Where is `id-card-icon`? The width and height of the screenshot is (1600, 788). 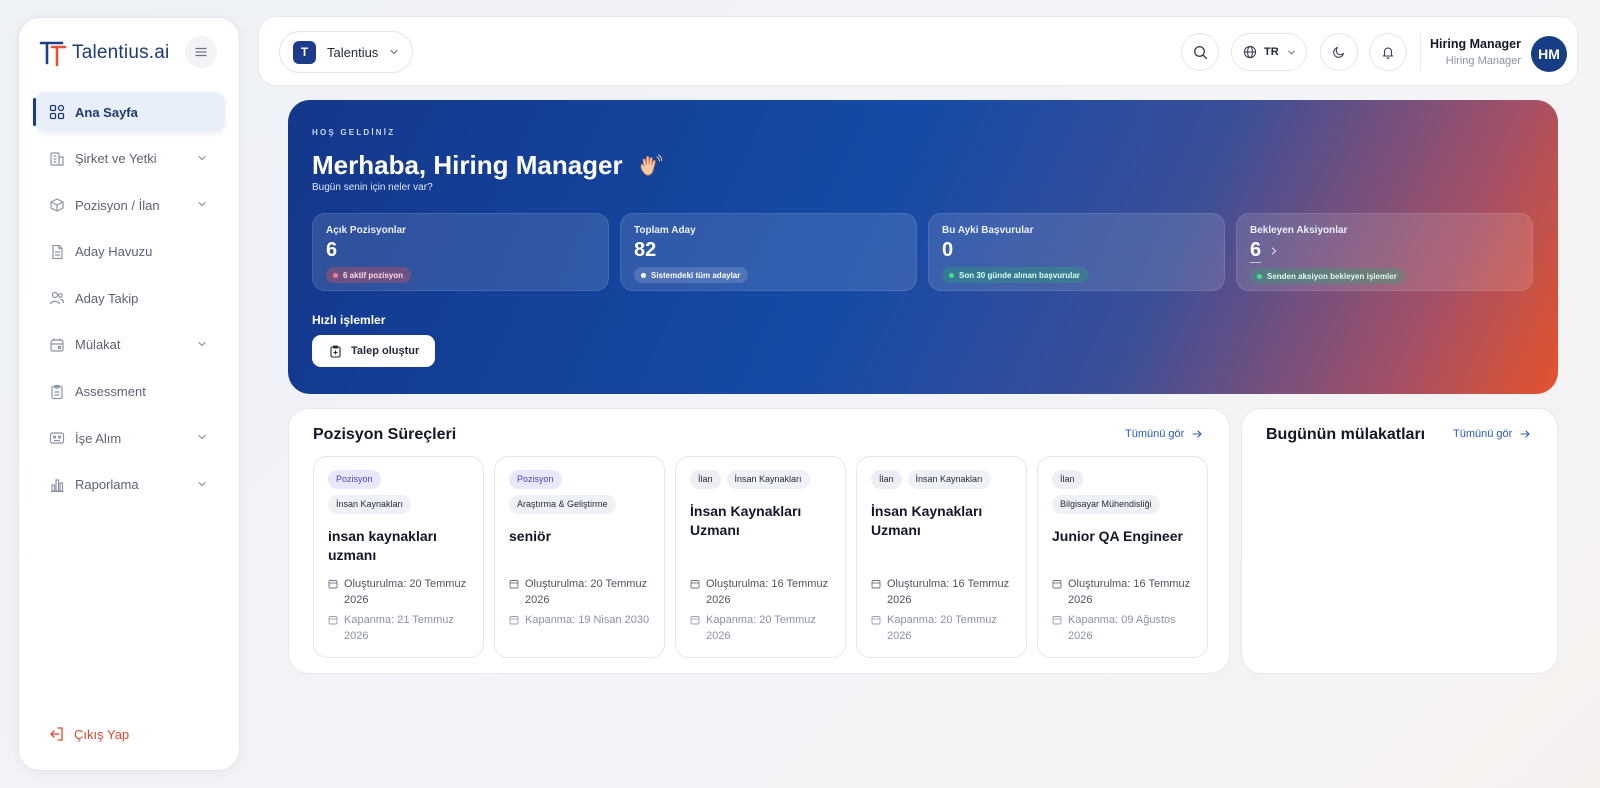
id-card-icon is located at coordinates (57, 438).